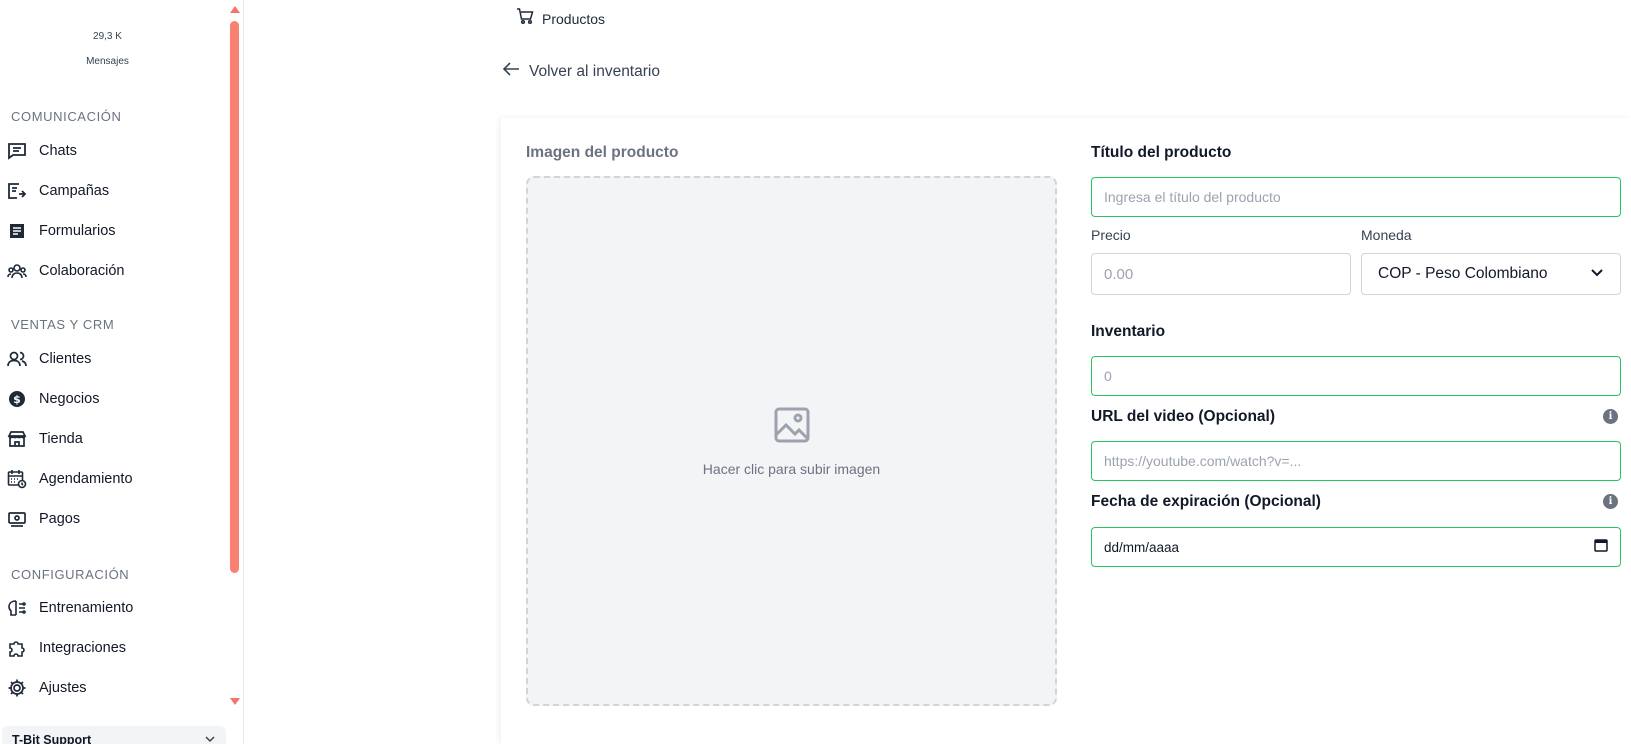  I want to click on currency-select: COP - Peso Colombiano, so click(1491, 274).